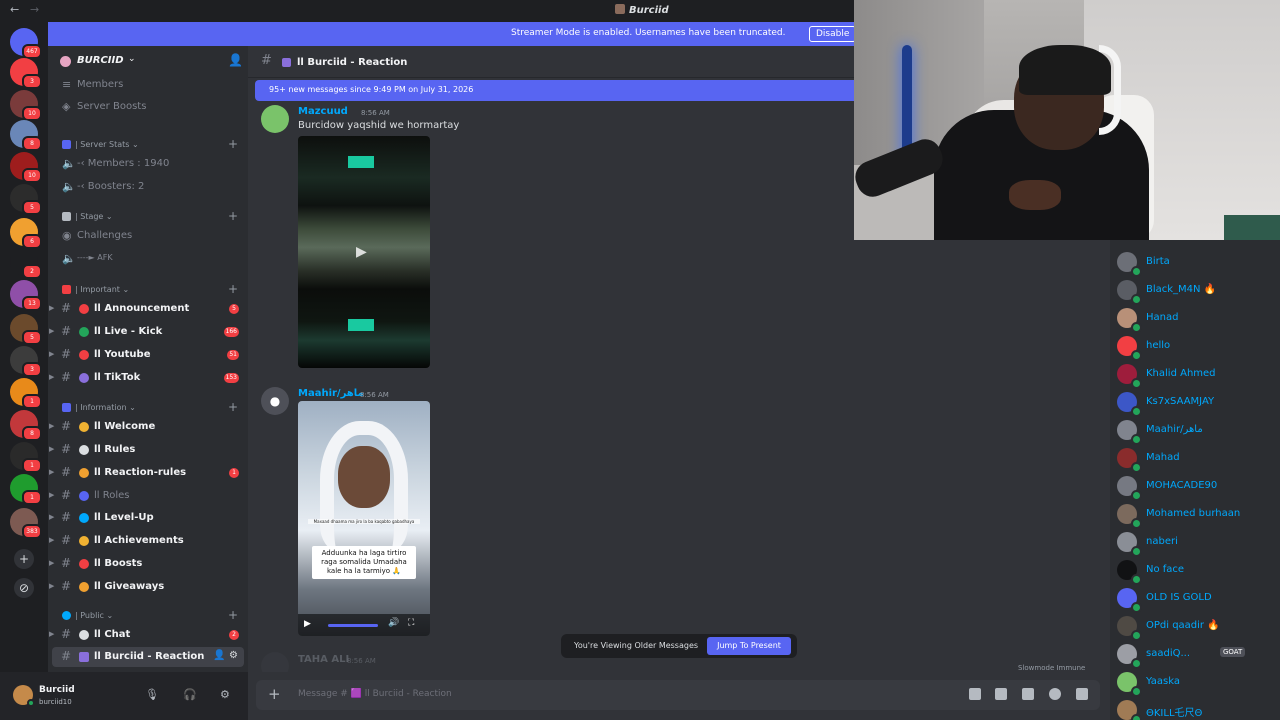  Describe the element at coordinates (393, 623) in the screenshot. I see `volume-icon: 🔊` at that location.